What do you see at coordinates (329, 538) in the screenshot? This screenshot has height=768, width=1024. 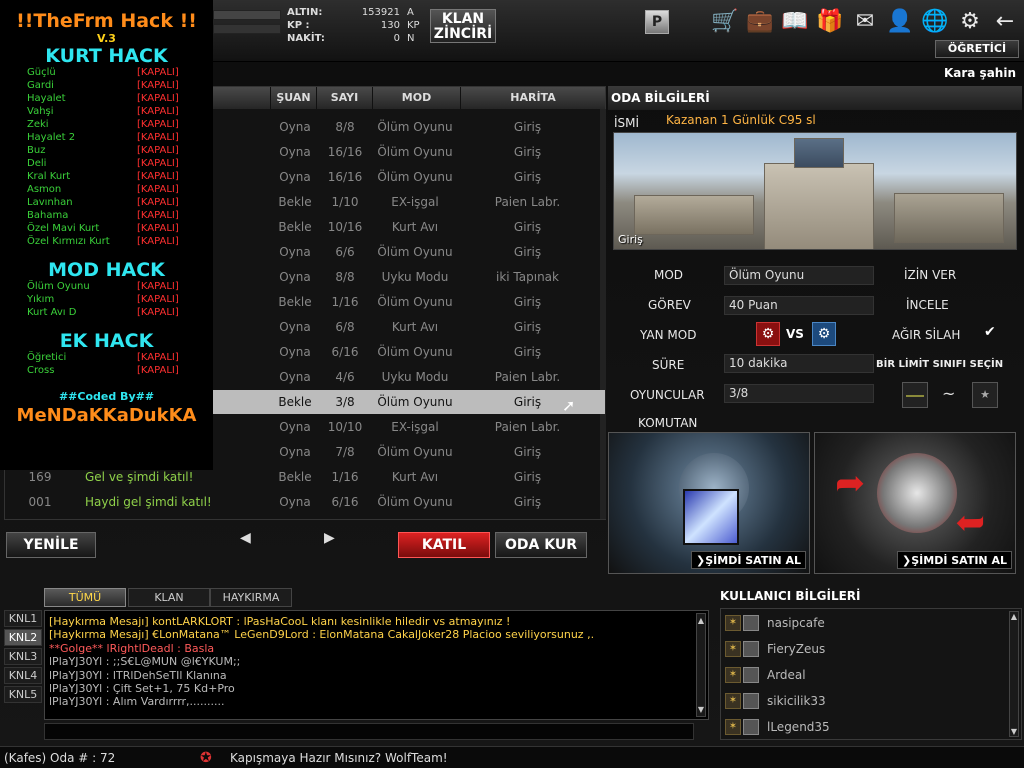 I see `next-page-icon: ▶` at bounding box center [329, 538].